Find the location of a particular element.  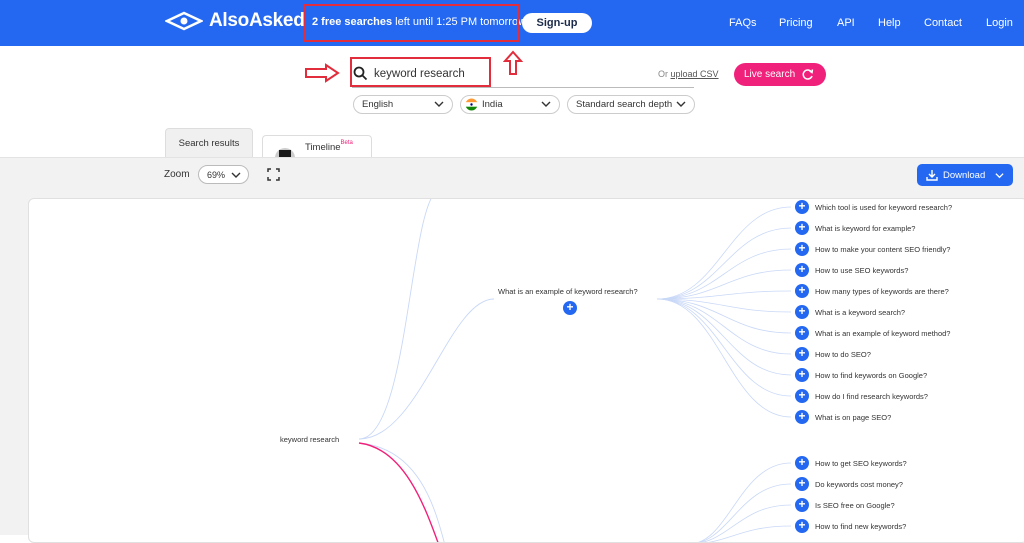

signup-button: Sign-up is located at coordinates (557, 23).